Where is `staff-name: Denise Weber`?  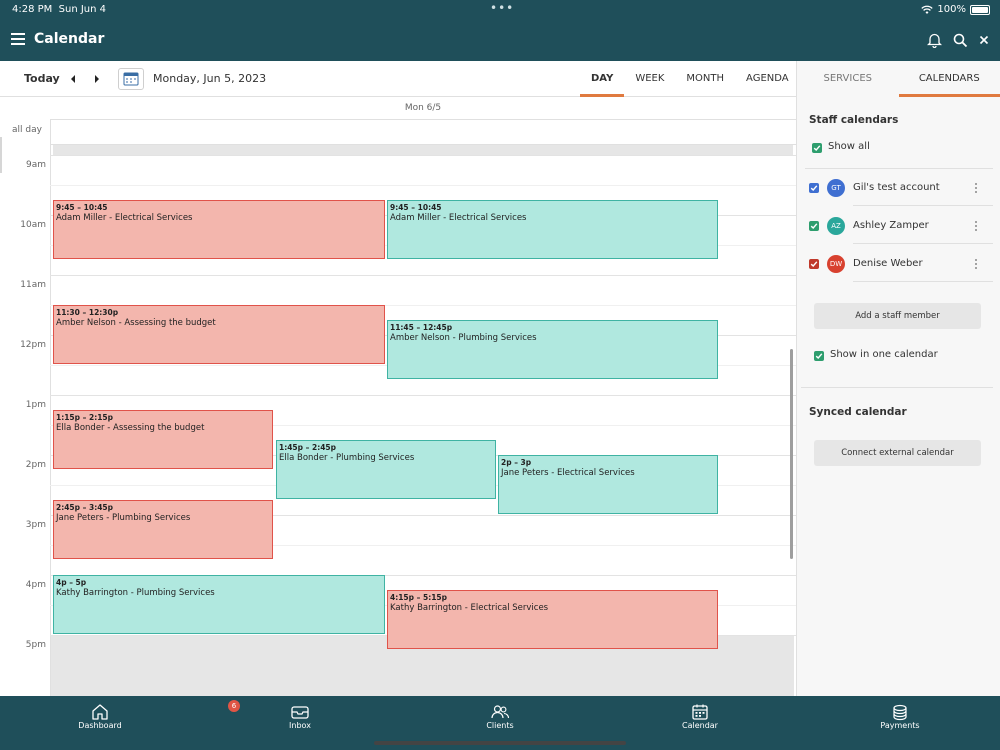 staff-name: Denise Weber is located at coordinates (888, 263).